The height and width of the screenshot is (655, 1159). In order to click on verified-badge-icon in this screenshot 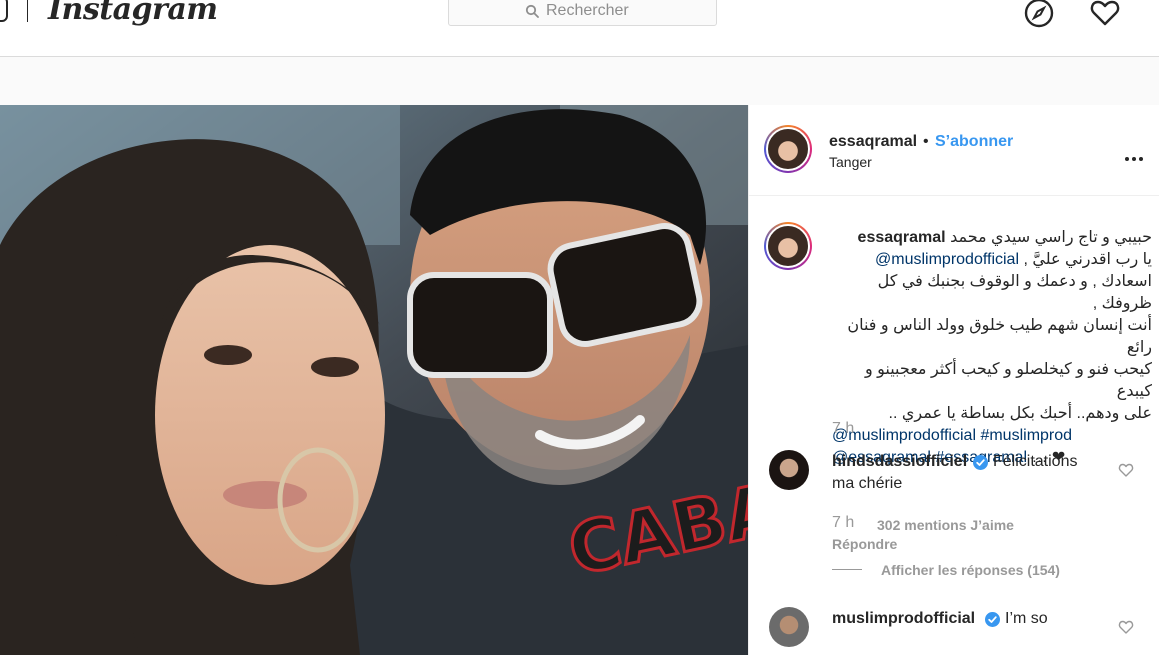, I will do `click(980, 462)`.